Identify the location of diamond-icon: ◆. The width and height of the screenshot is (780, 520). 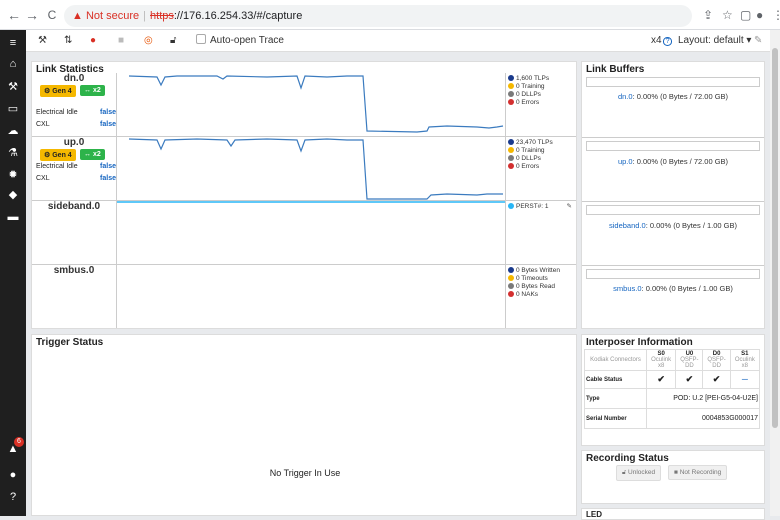
(13, 195).